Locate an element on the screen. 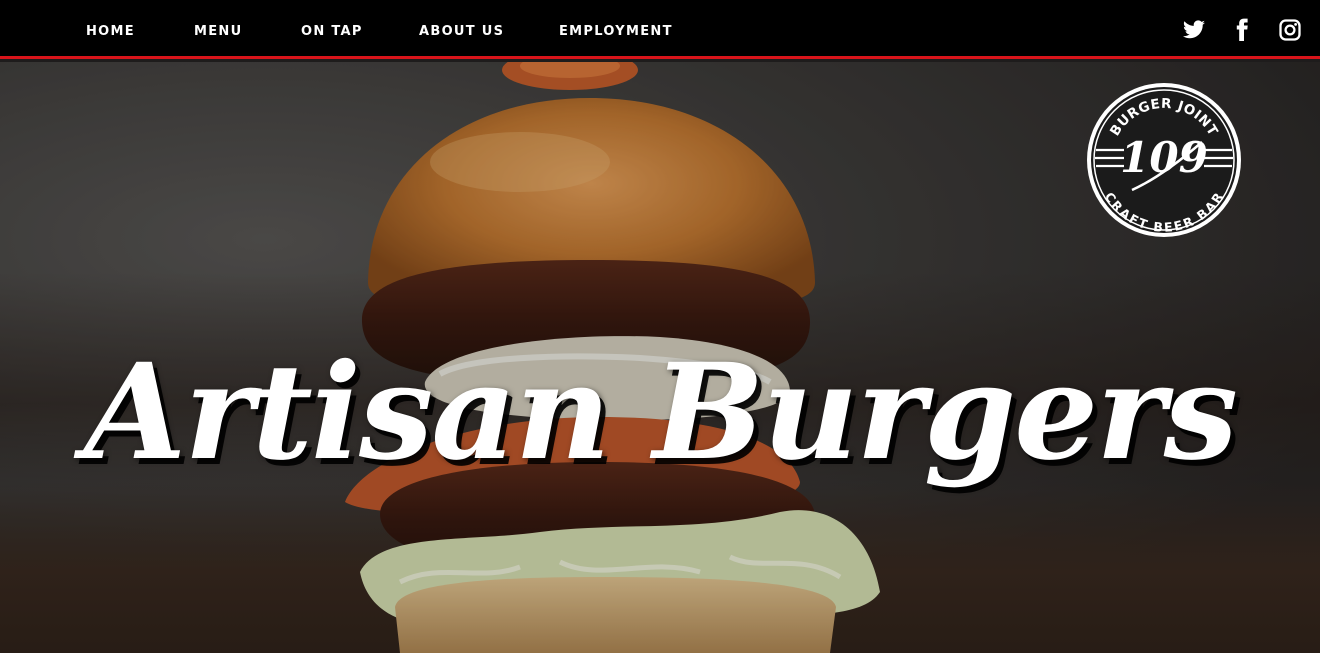  nav-item-home: HOME is located at coordinates (110, 31).